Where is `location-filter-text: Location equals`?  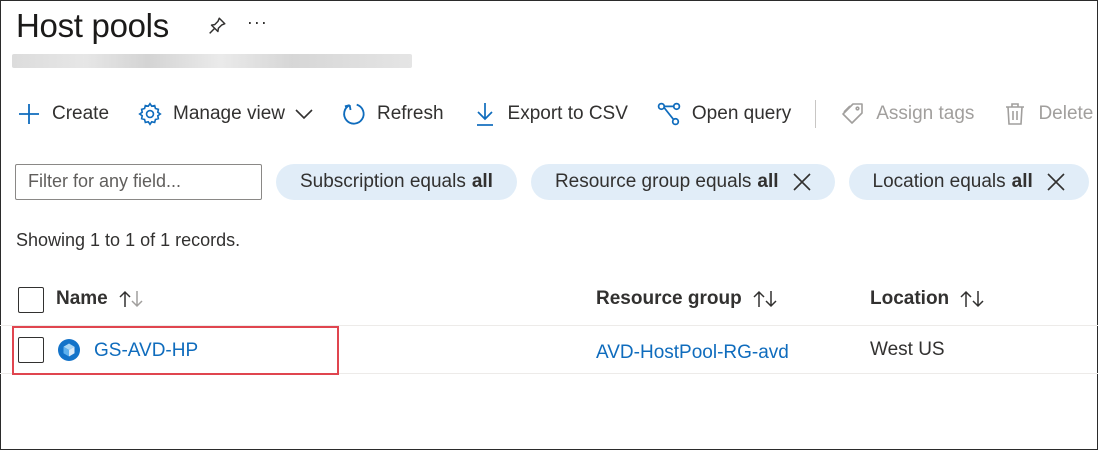
location-filter-text: Location equals is located at coordinates (939, 181).